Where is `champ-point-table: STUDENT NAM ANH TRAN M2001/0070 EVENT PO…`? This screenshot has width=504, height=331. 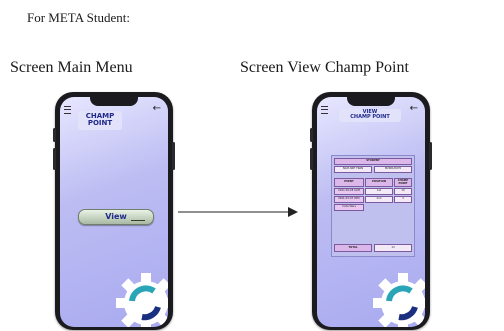 champ-point-table: STUDENT NAM ANH TRAN M2001/0070 EVENT PO… is located at coordinates (373, 206).